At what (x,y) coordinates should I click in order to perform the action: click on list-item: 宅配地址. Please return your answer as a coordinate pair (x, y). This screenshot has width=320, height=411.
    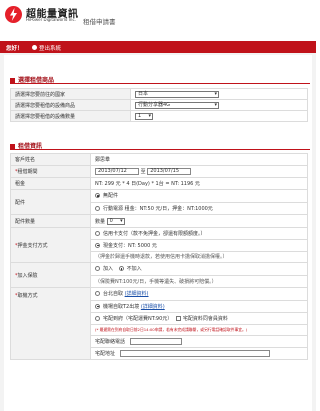
    Looking at the image, I should click on (199, 353).